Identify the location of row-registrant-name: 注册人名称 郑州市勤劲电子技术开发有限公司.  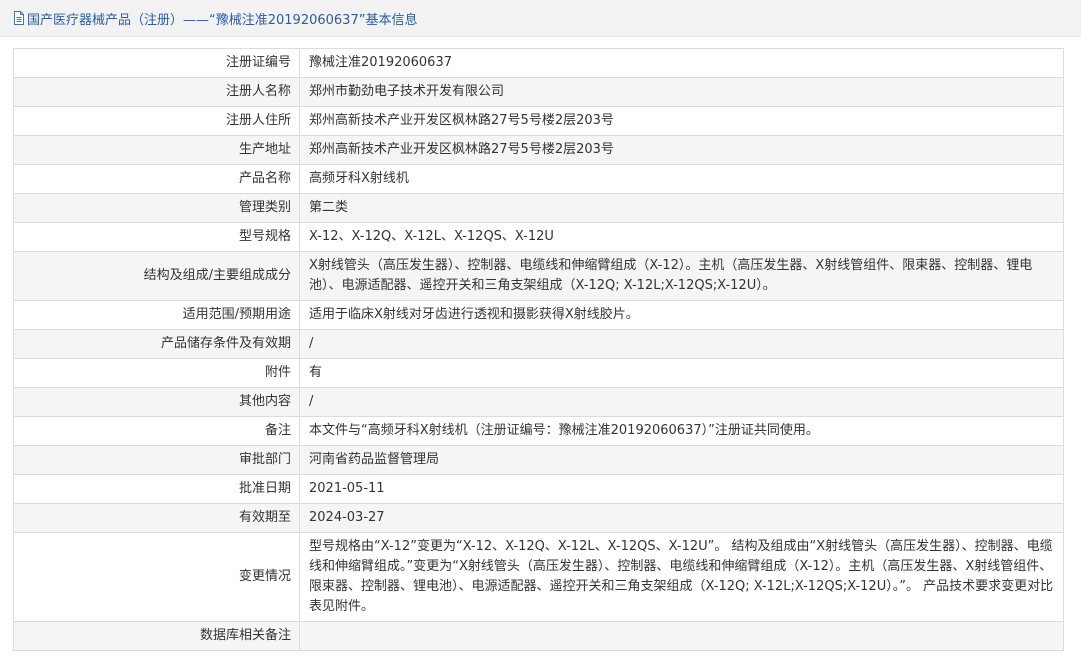
(538, 92).